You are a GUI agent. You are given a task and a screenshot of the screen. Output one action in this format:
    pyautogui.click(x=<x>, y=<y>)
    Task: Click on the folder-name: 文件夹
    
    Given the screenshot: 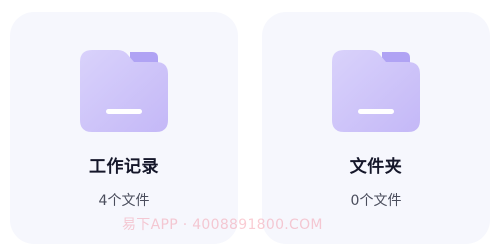 What is the action you would take?
    pyautogui.click(x=376, y=167)
    